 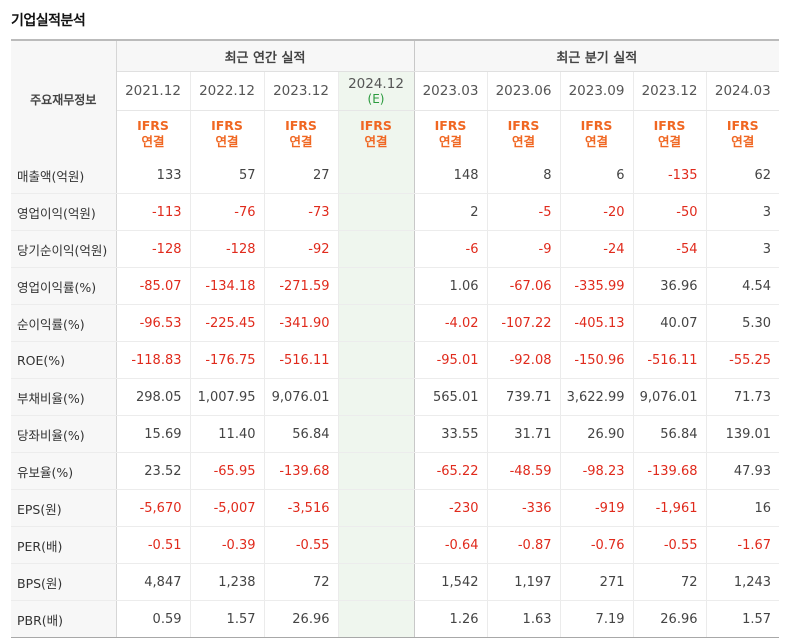 I want to click on value-cell: -92, so click(x=300, y=249).